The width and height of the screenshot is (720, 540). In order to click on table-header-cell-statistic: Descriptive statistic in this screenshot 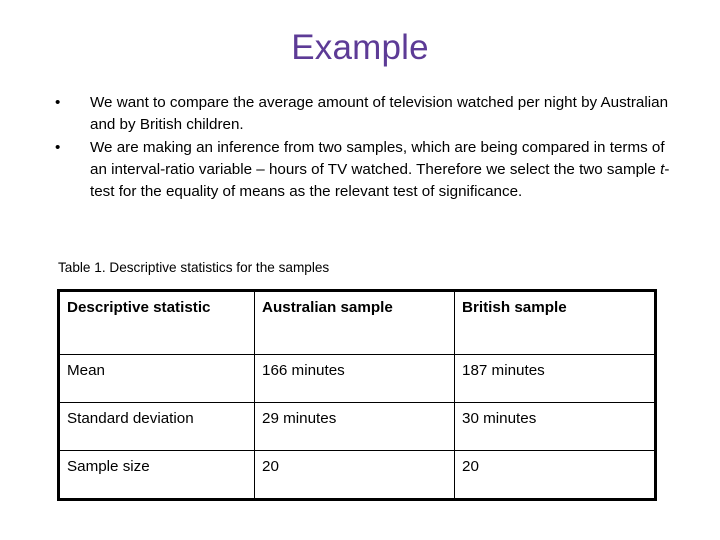, I will do `click(156, 322)`.